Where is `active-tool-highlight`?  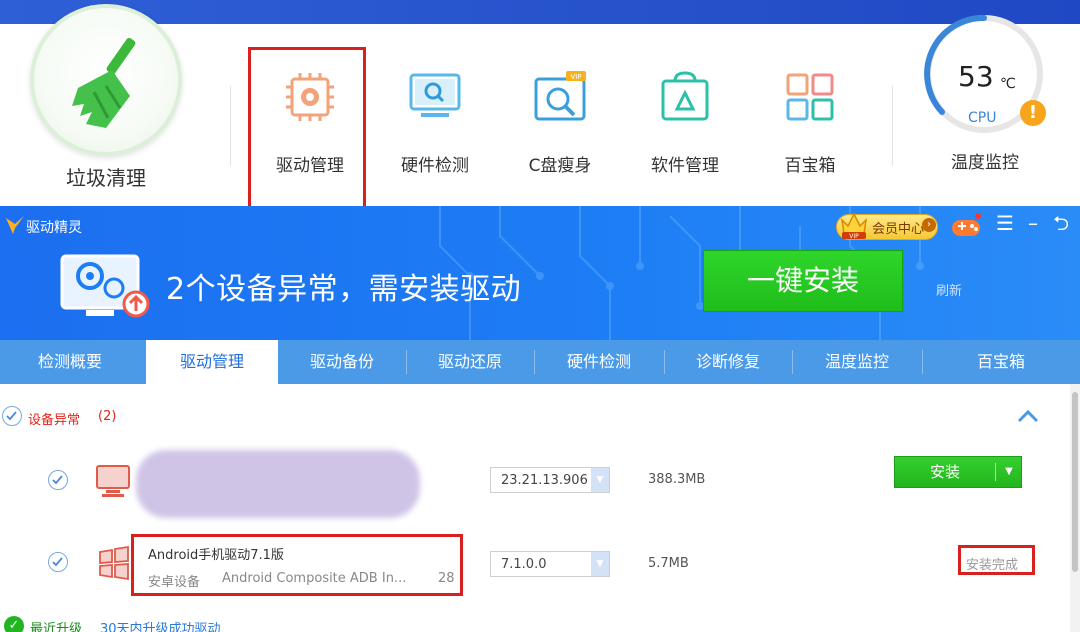
active-tool-highlight is located at coordinates (307, 129).